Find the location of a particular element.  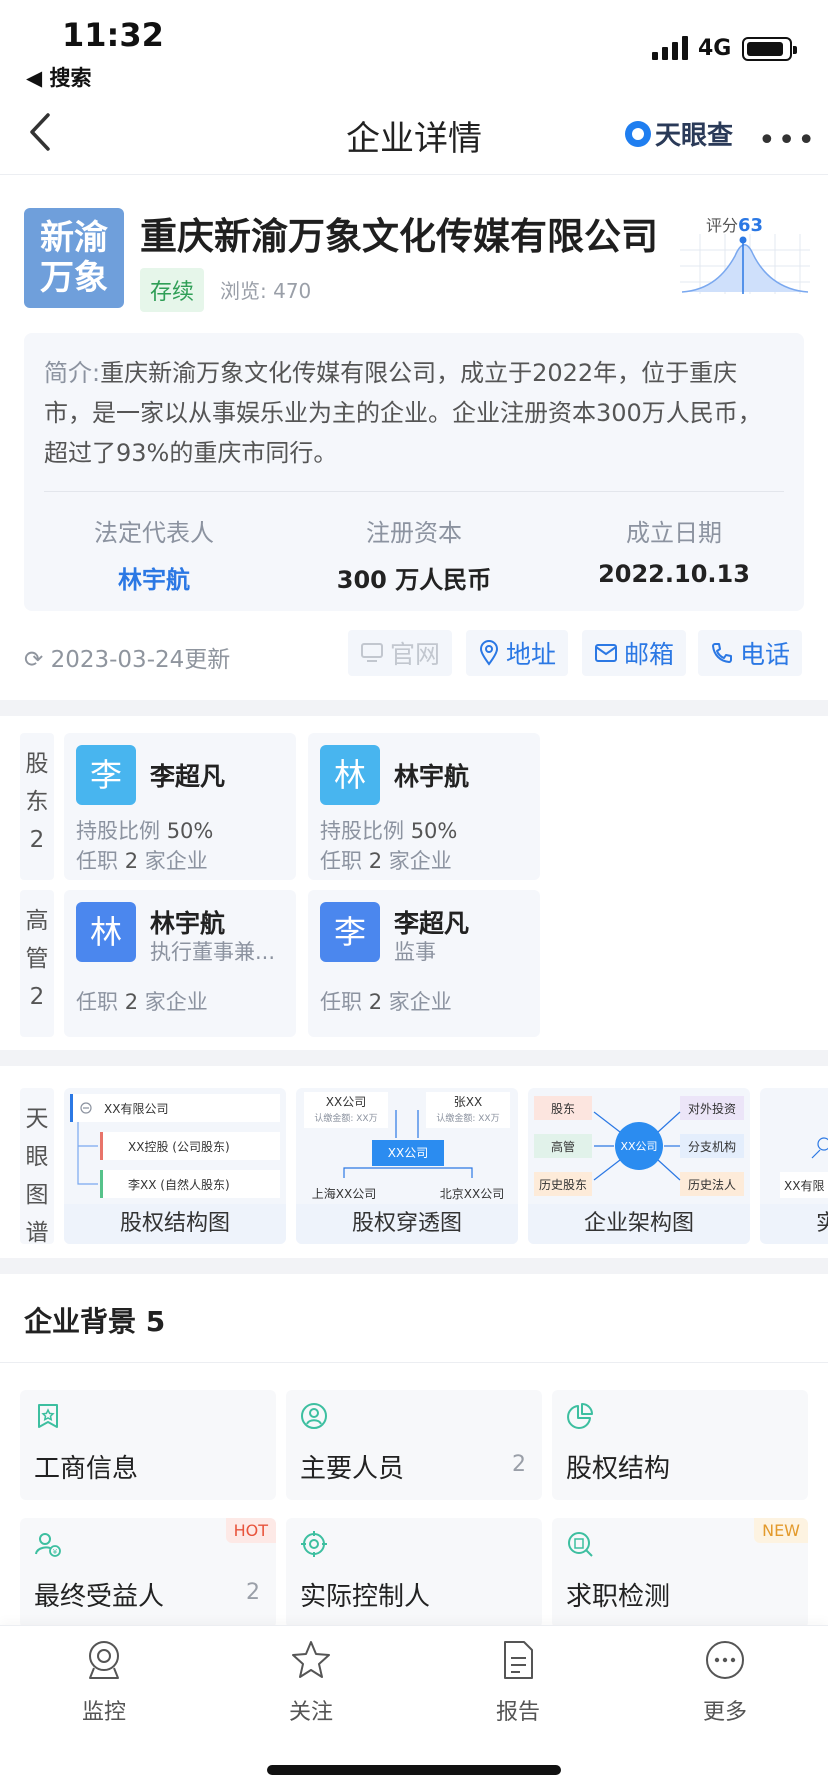

fact-label: 法定代表人 is located at coordinates (154, 533).